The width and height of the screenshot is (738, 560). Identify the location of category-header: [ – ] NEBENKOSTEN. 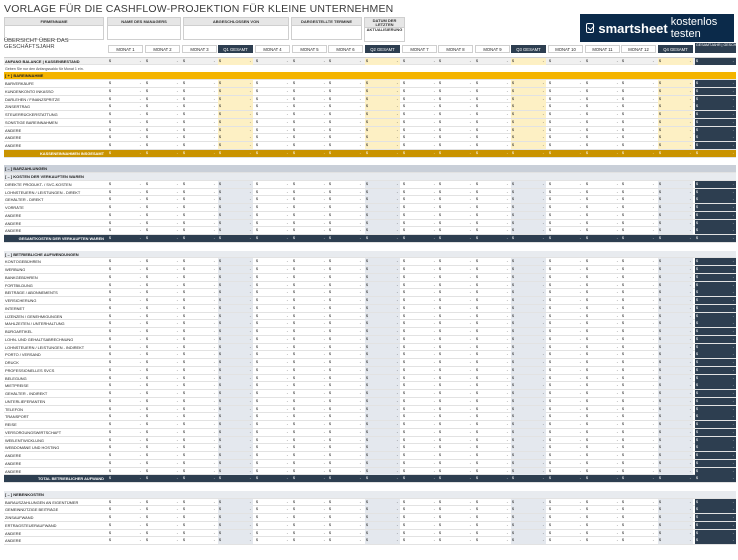
(370, 494).